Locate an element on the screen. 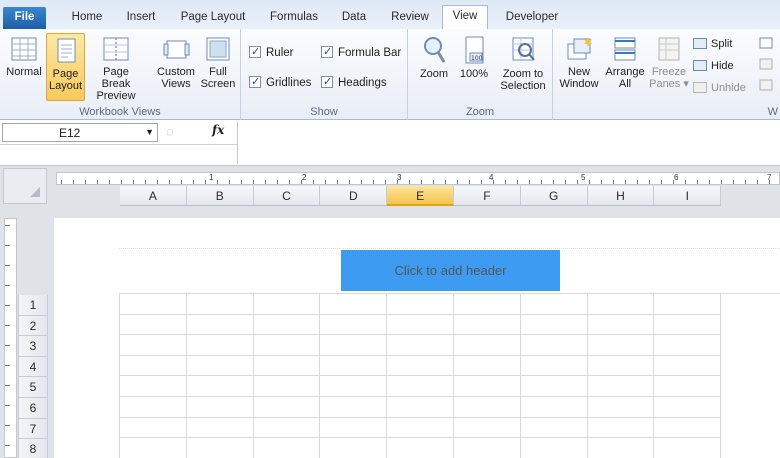 This screenshot has width=780, height=458. hide-label: Hide is located at coordinates (722, 66).